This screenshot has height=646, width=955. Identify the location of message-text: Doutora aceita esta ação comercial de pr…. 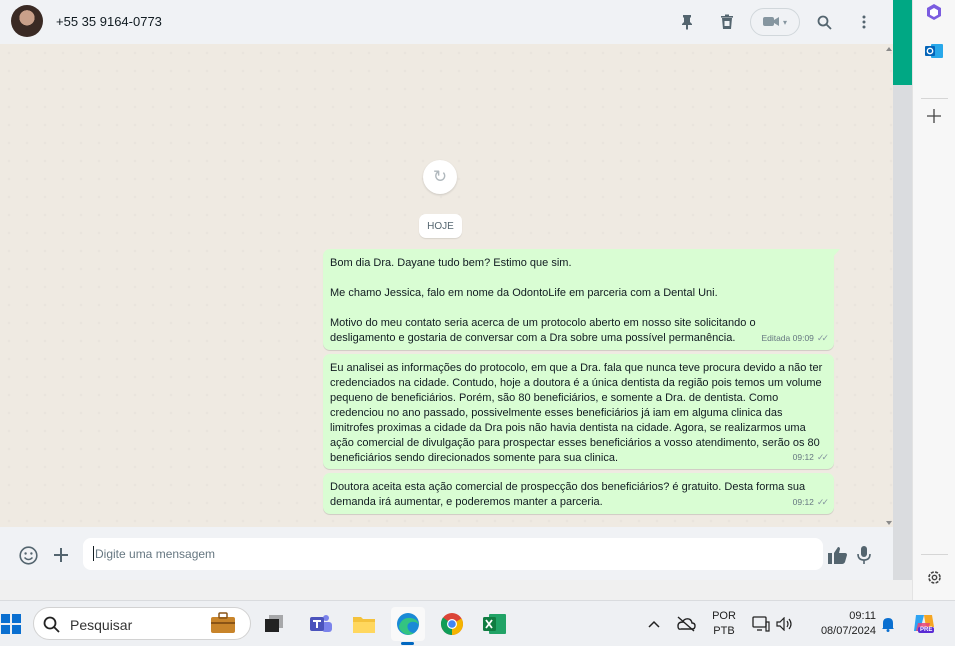
(568, 494).